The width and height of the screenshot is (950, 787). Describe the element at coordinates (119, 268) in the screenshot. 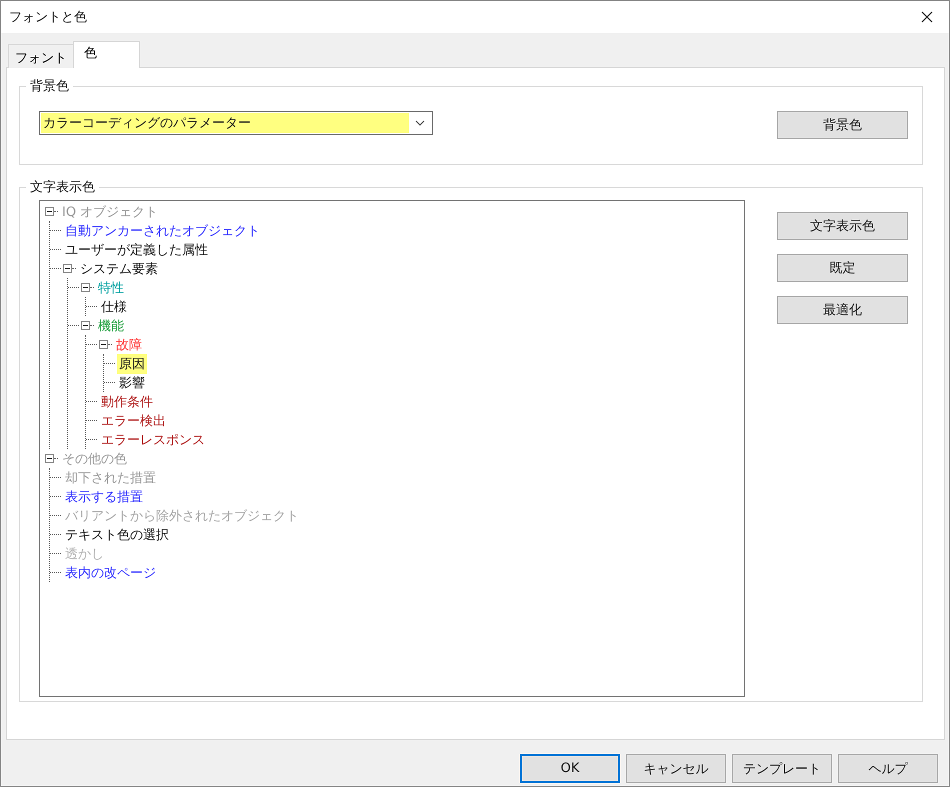

I see `tree-item: システム要素` at that location.